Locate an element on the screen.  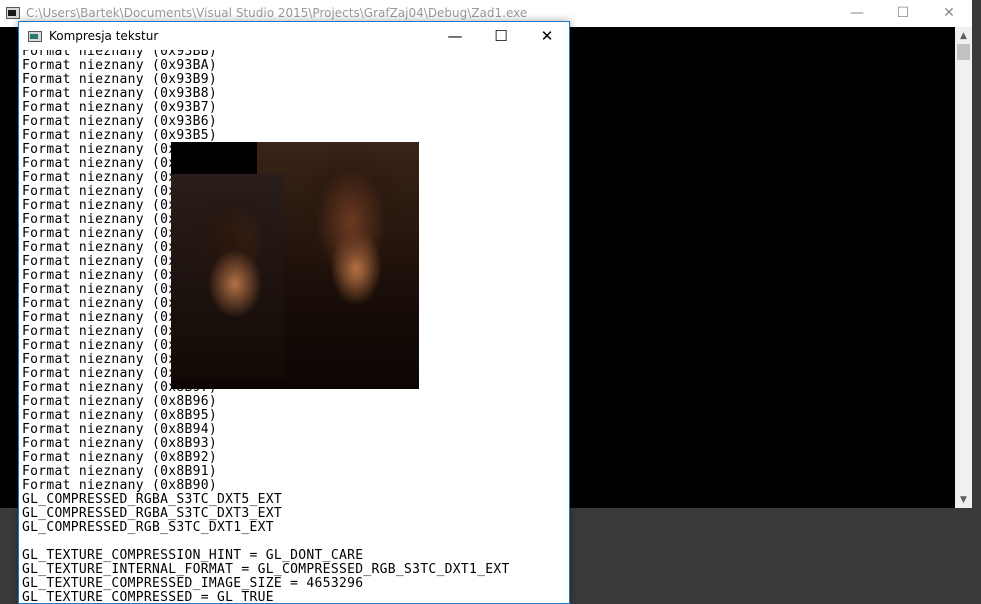
text-line: Format nieznany (0x8B96) is located at coordinates (120, 401).